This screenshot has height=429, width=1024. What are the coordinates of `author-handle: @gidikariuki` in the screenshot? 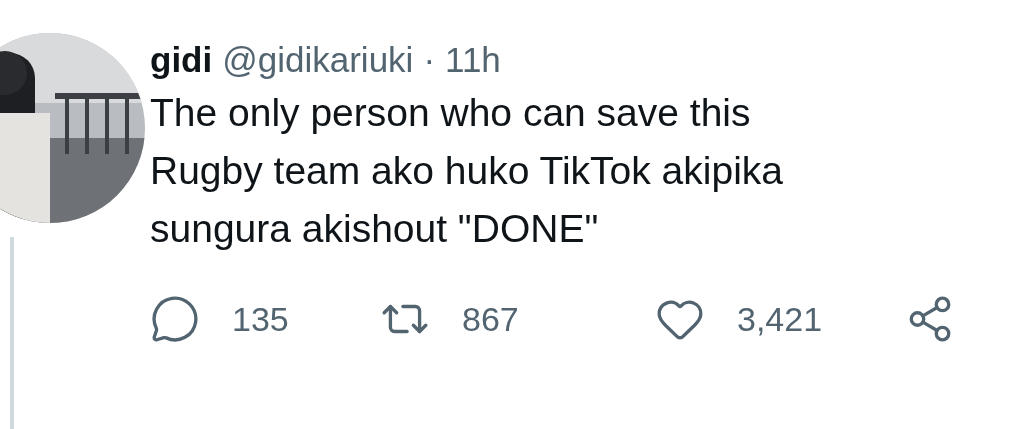 It's located at (318, 60).